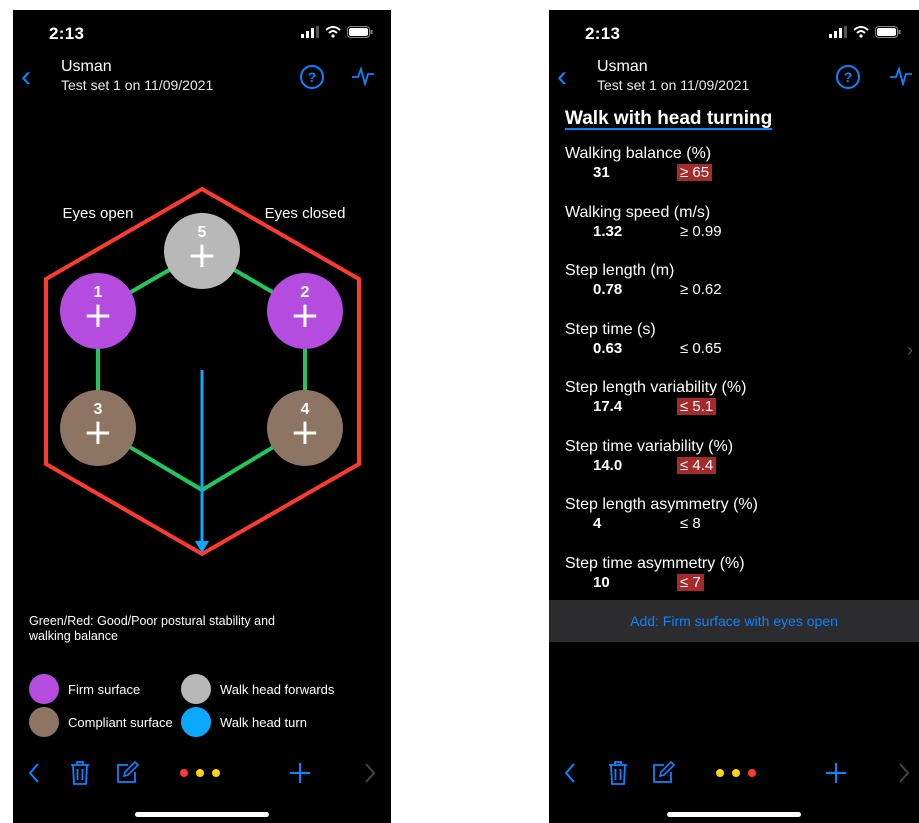 The width and height of the screenshot is (919, 823). What do you see at coordinates (730, 514) in the screenshot?
I see `metric-row: Step length asymmetry (%) 4 ≤ 8` at bounding box center [730, 514].